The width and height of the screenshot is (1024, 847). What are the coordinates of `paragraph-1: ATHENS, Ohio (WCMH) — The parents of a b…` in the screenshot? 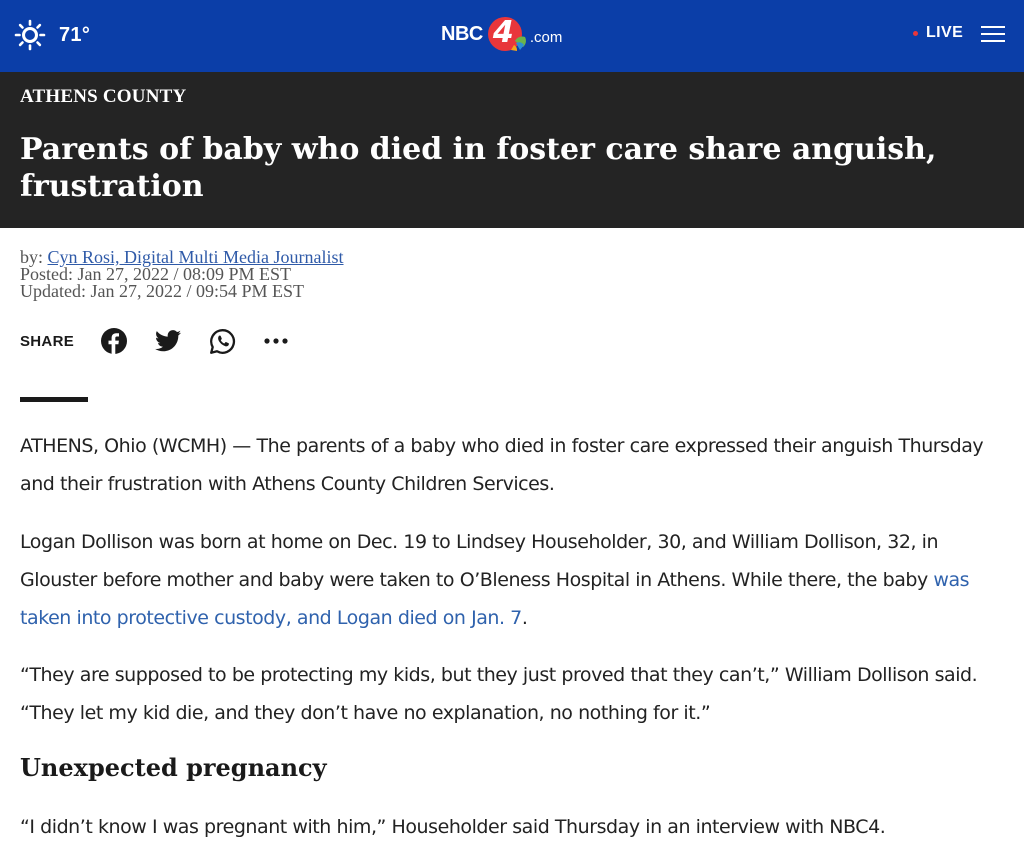 It's located at (502, 465).